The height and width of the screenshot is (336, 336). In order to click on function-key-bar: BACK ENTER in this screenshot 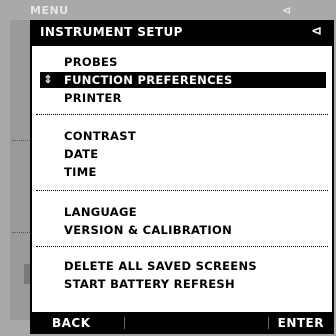, I will do `click(182, 323)`.